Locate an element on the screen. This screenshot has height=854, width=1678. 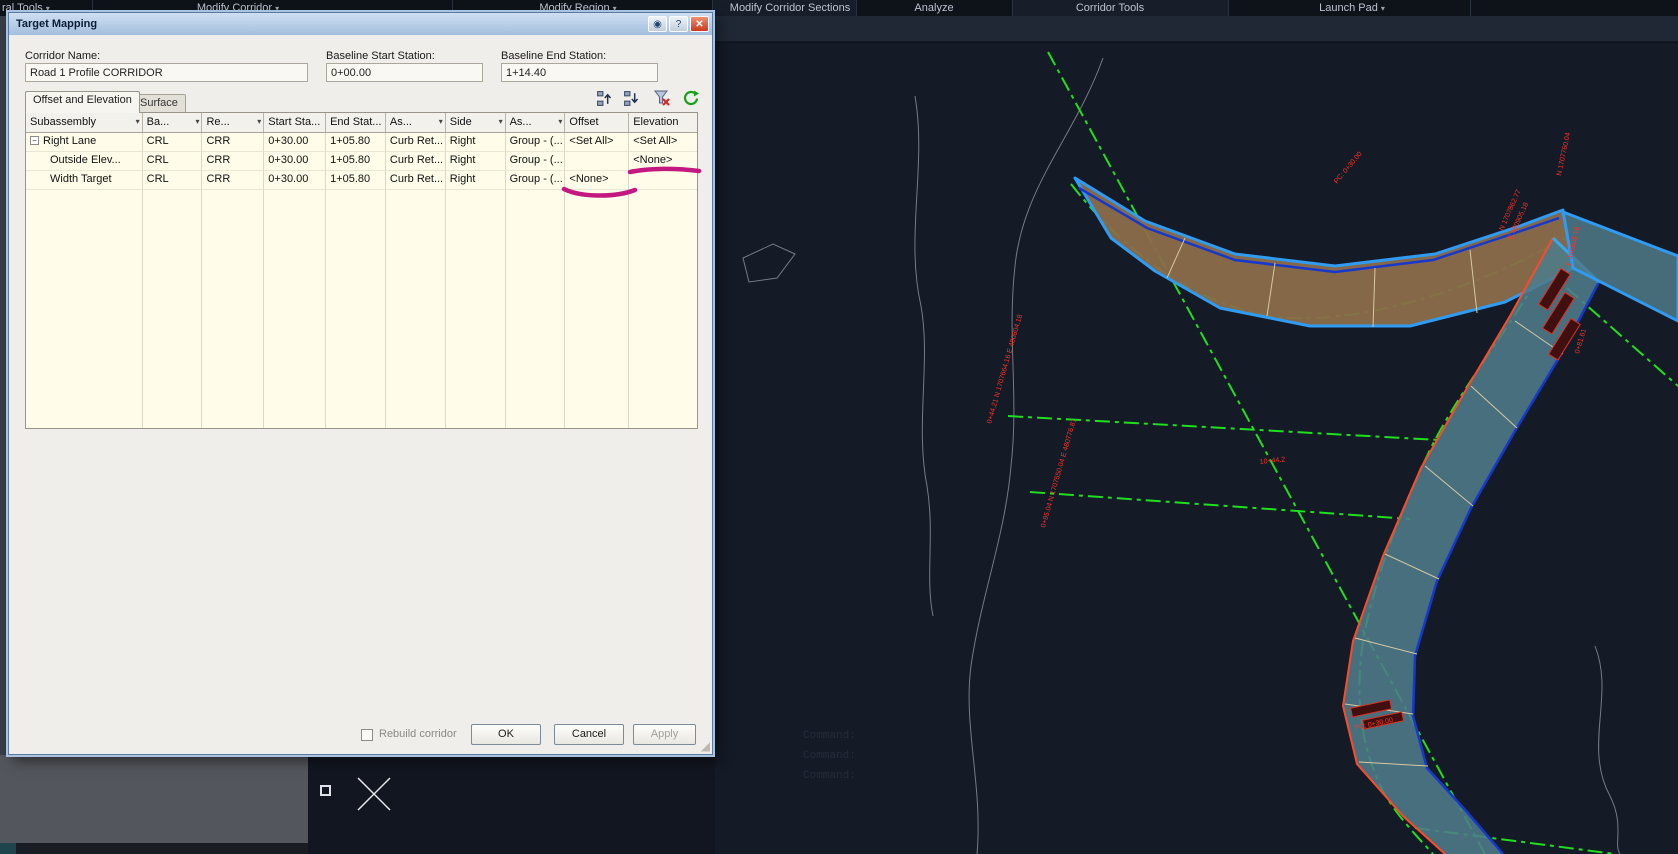
tree-collapse-icon: − is located at coordinates (34, 140).